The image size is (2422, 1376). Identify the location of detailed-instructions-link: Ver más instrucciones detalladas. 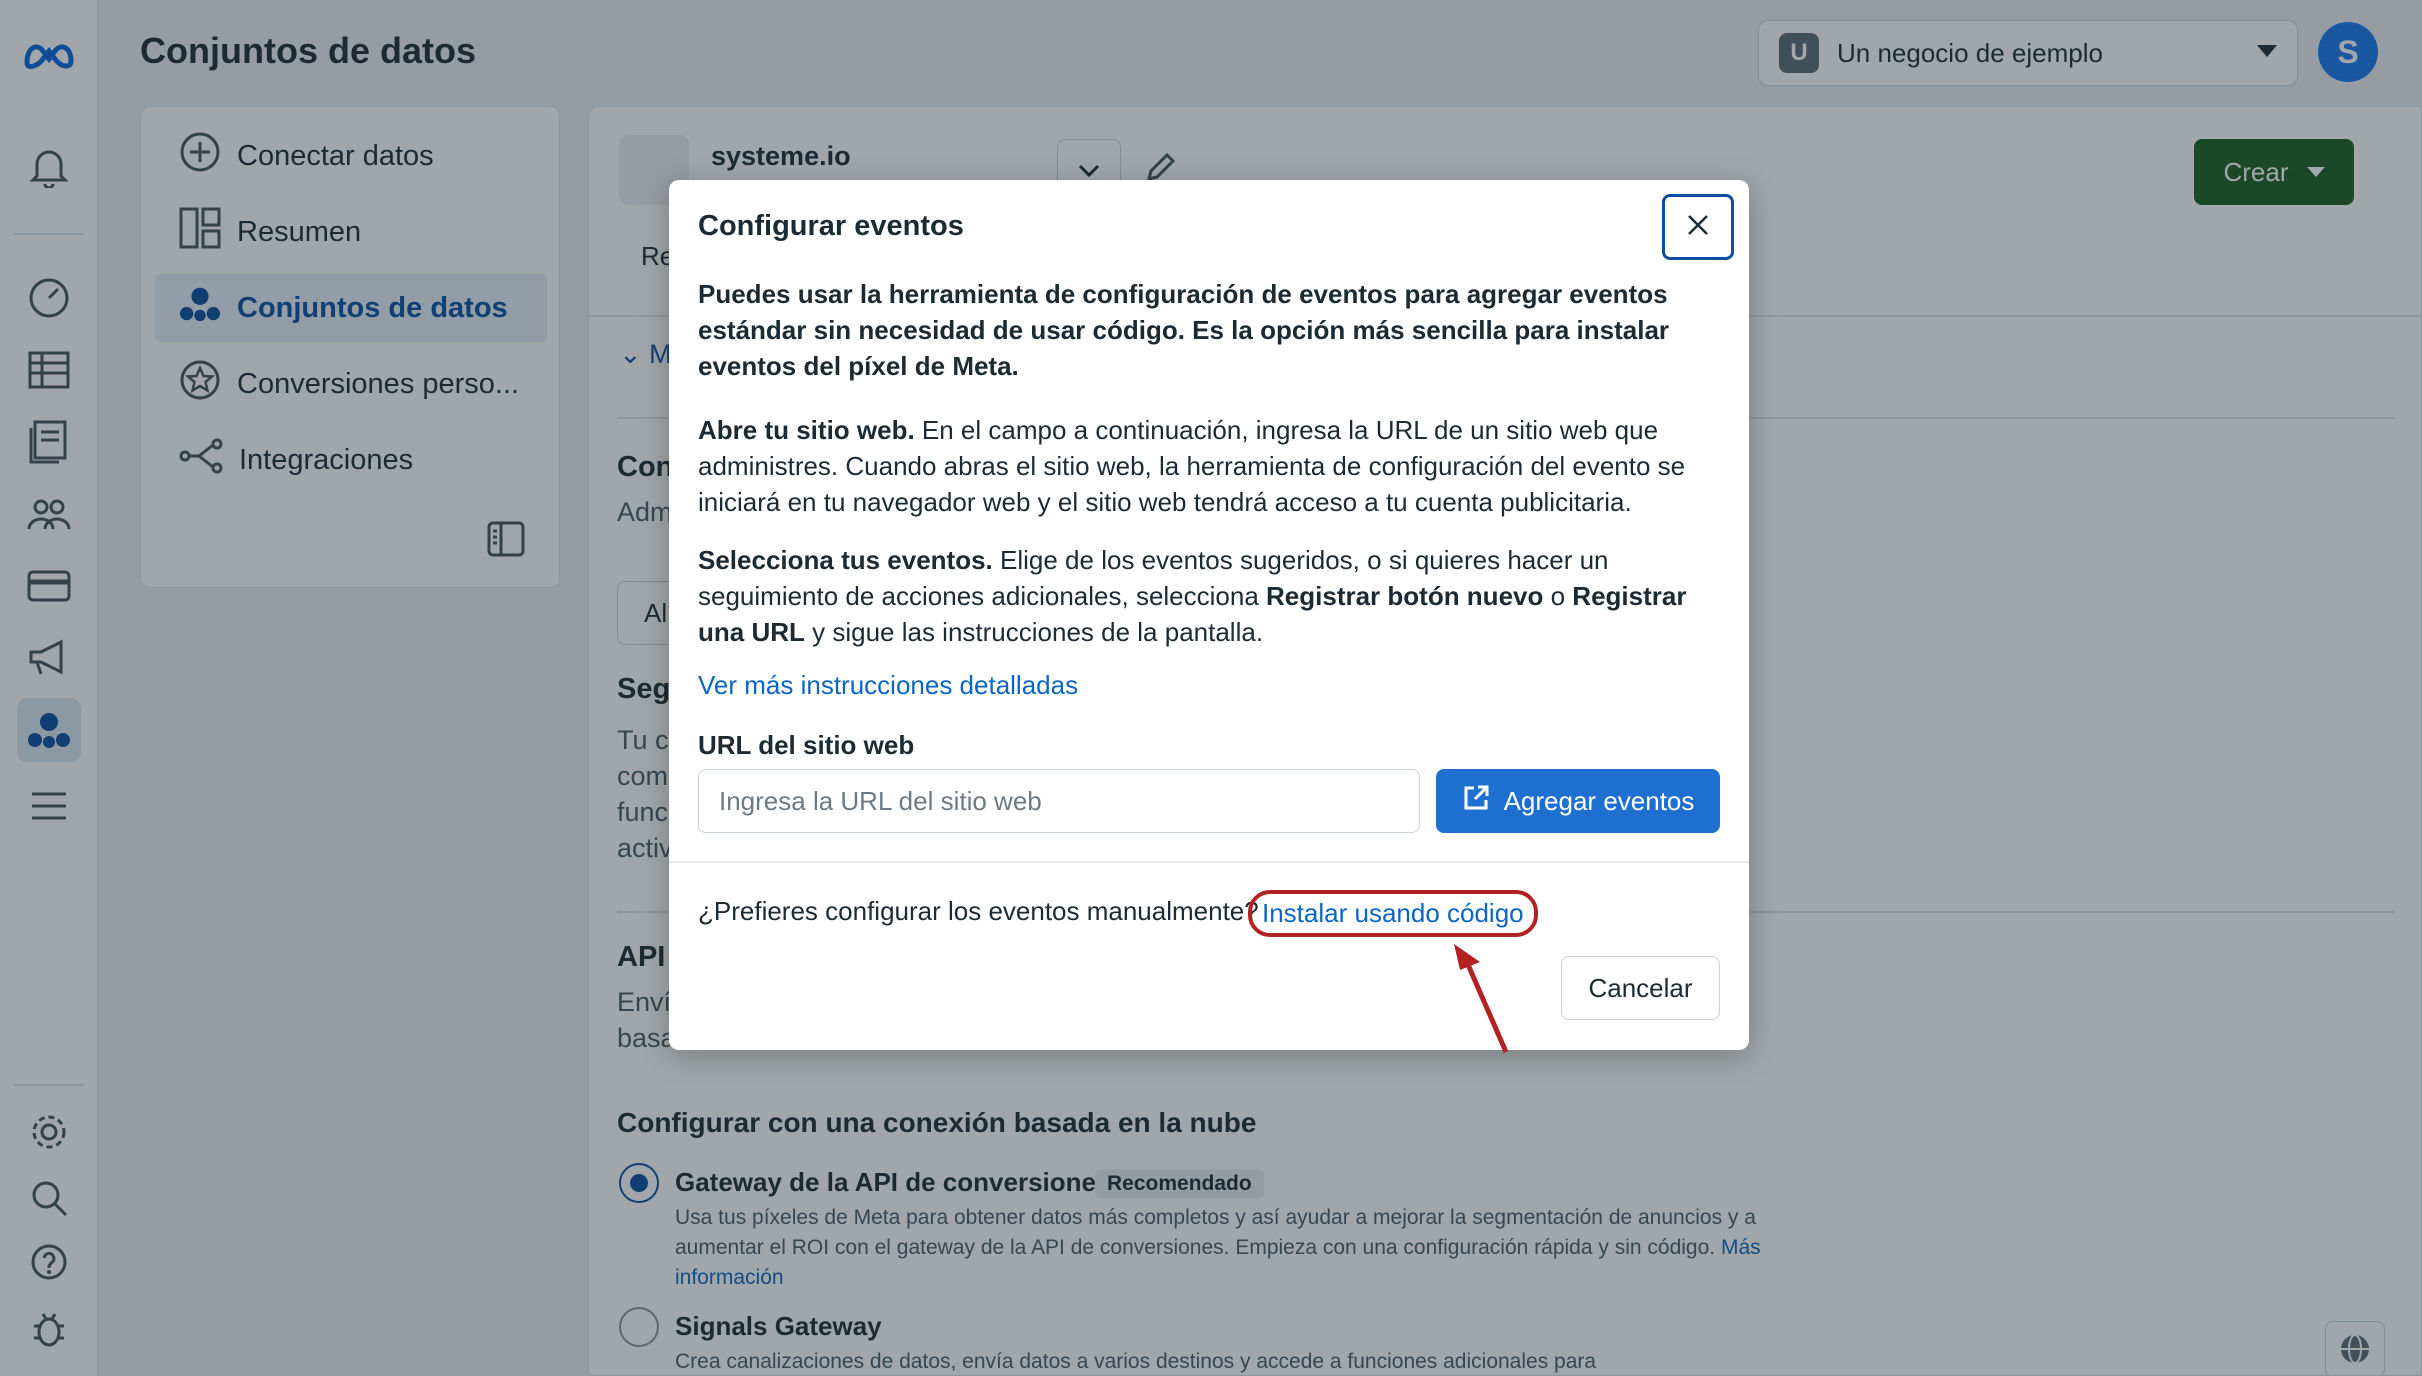
(888, 685).